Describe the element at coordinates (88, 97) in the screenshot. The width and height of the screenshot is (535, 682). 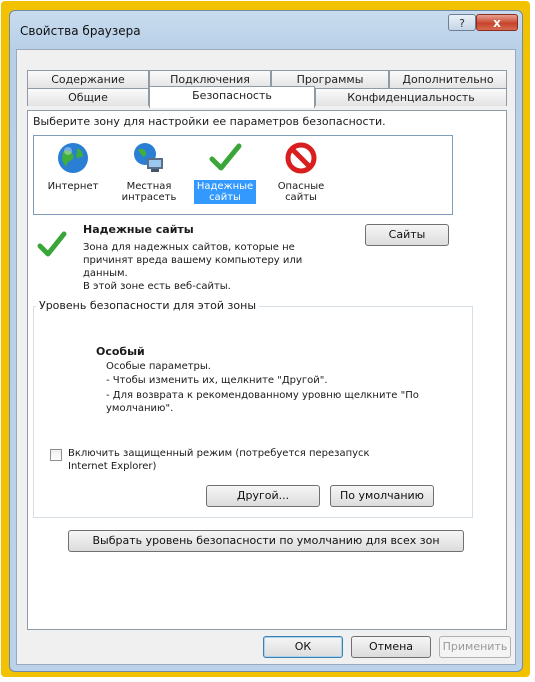
I see `tab-general: Общие` at that location.